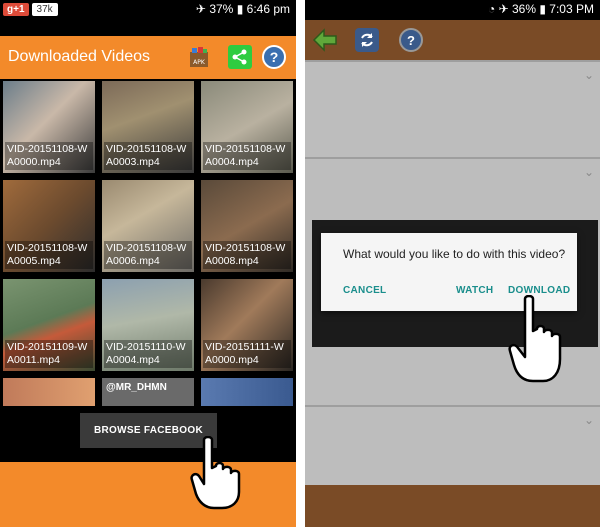  I want to click on bottom-bar, so click(452, 506).